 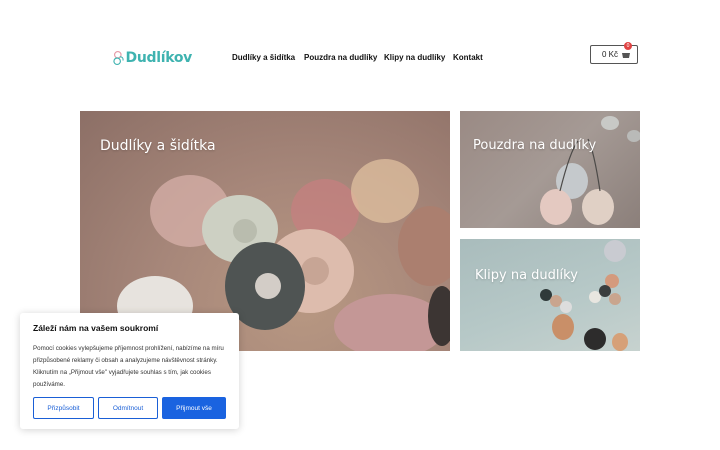 I want to click on nav-item-pacifiers: Dudlíky a šidítka, so click(x=263, y=57).